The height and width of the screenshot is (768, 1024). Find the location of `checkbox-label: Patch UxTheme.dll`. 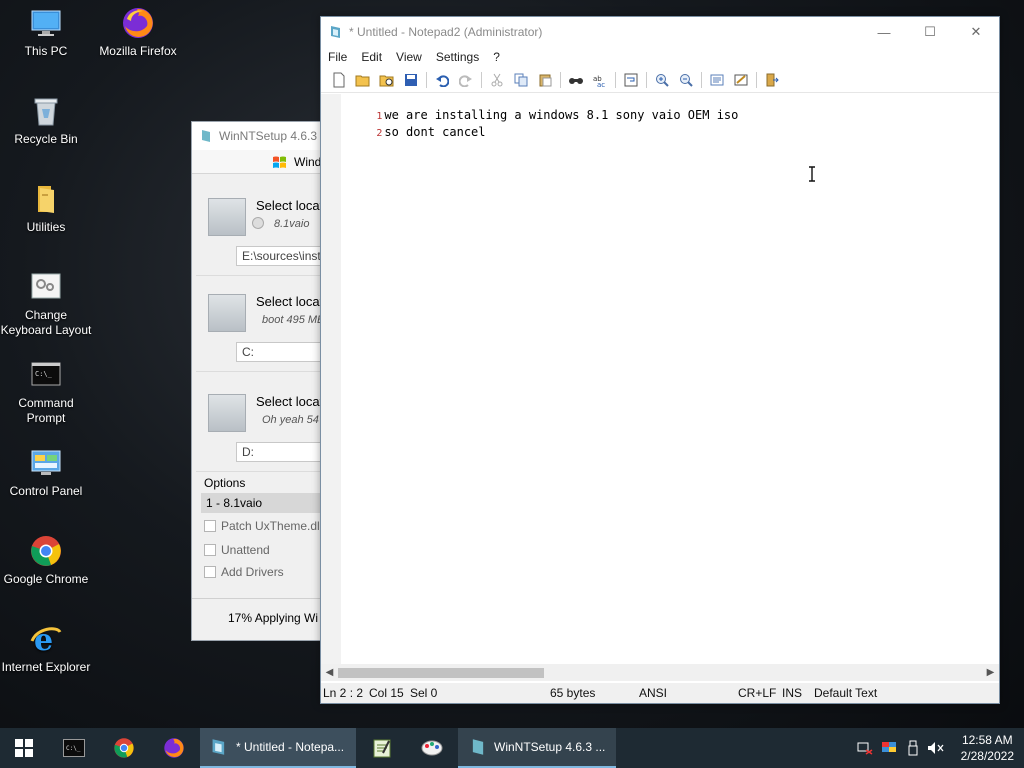

checkbox-label: Patch UxTheme.dll is located at coordinates (272, 526).